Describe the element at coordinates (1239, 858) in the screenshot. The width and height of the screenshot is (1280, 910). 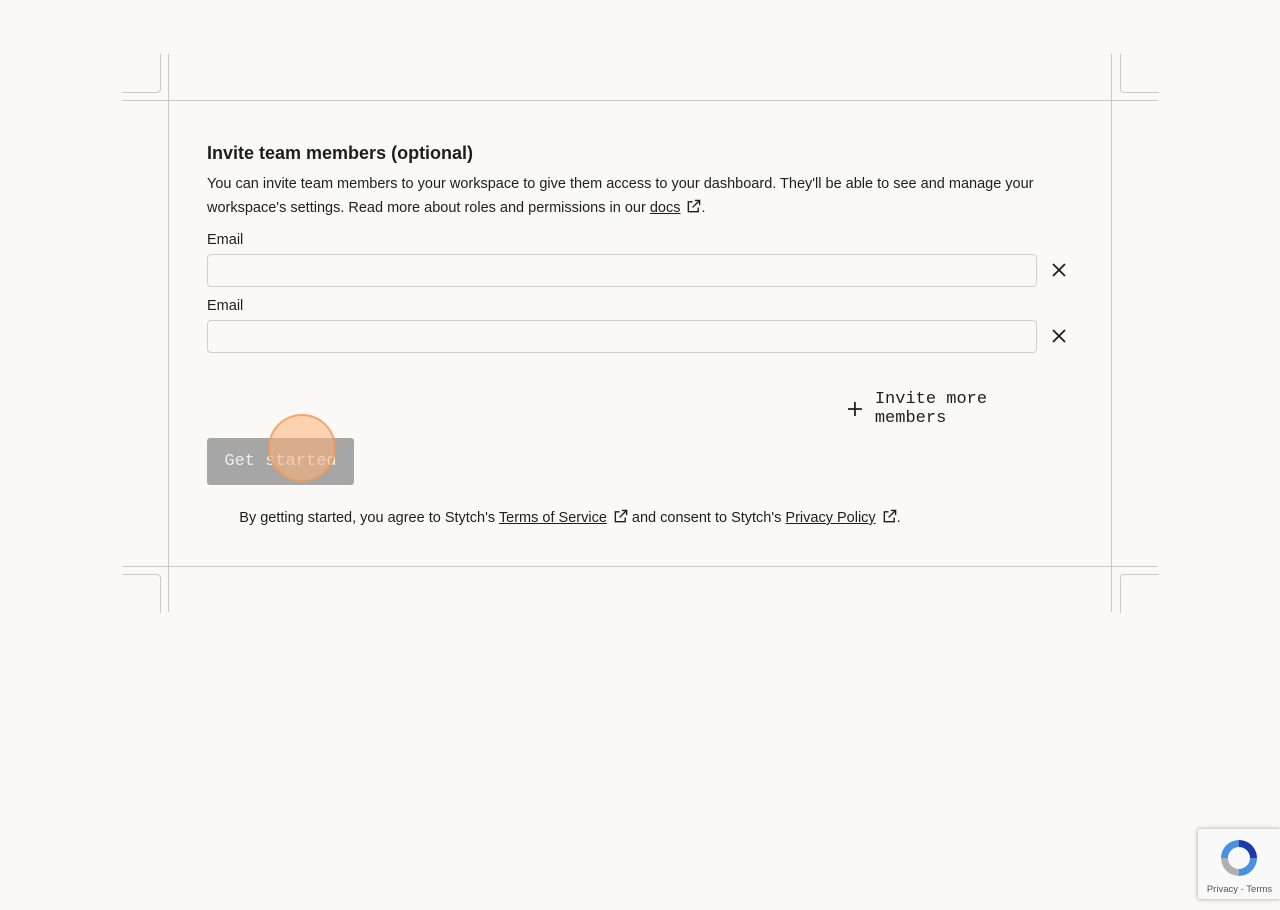
I see `recaptcha-logo-icon` at that location.